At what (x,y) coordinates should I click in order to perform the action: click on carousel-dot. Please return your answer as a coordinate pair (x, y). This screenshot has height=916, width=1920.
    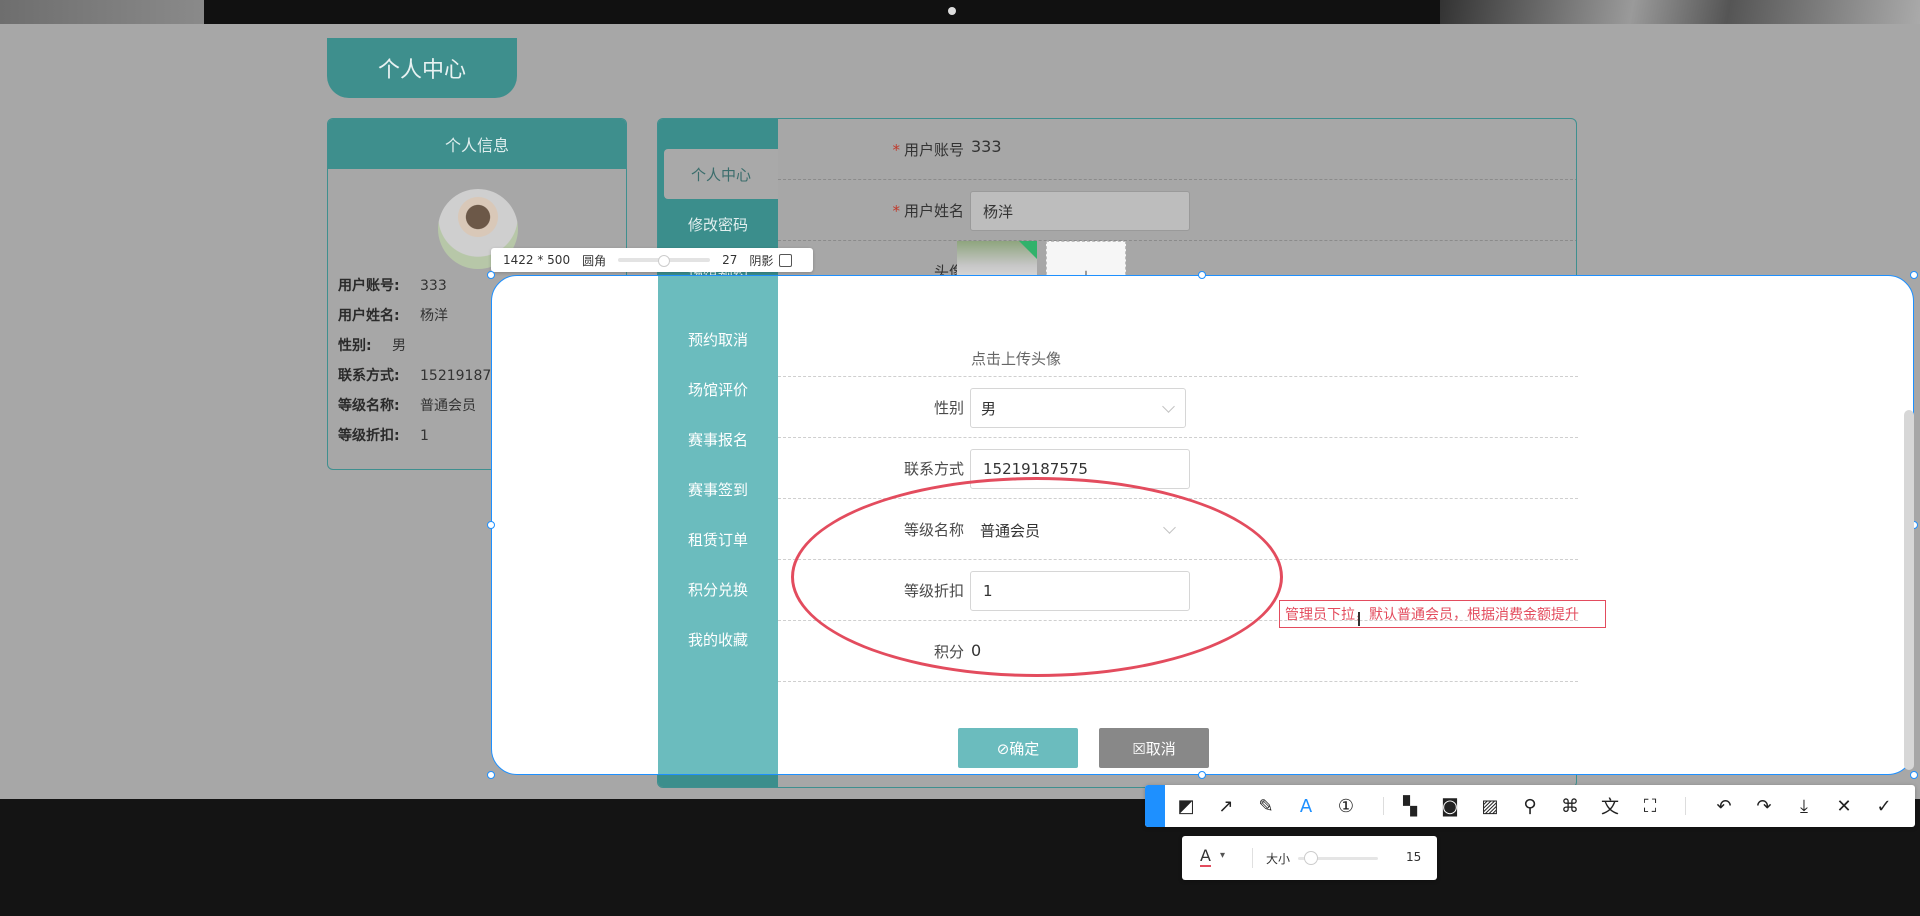
    Looking at the image, I should click on (952, 11).